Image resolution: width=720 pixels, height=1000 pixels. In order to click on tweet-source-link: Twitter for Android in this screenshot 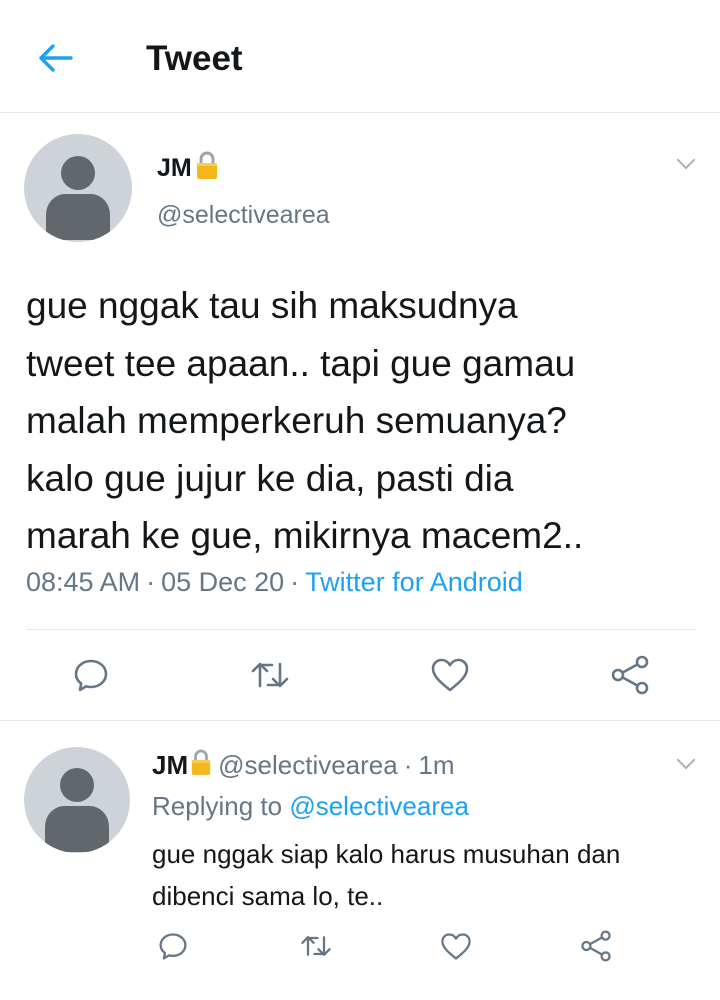, I will do `click(414, 582)`.